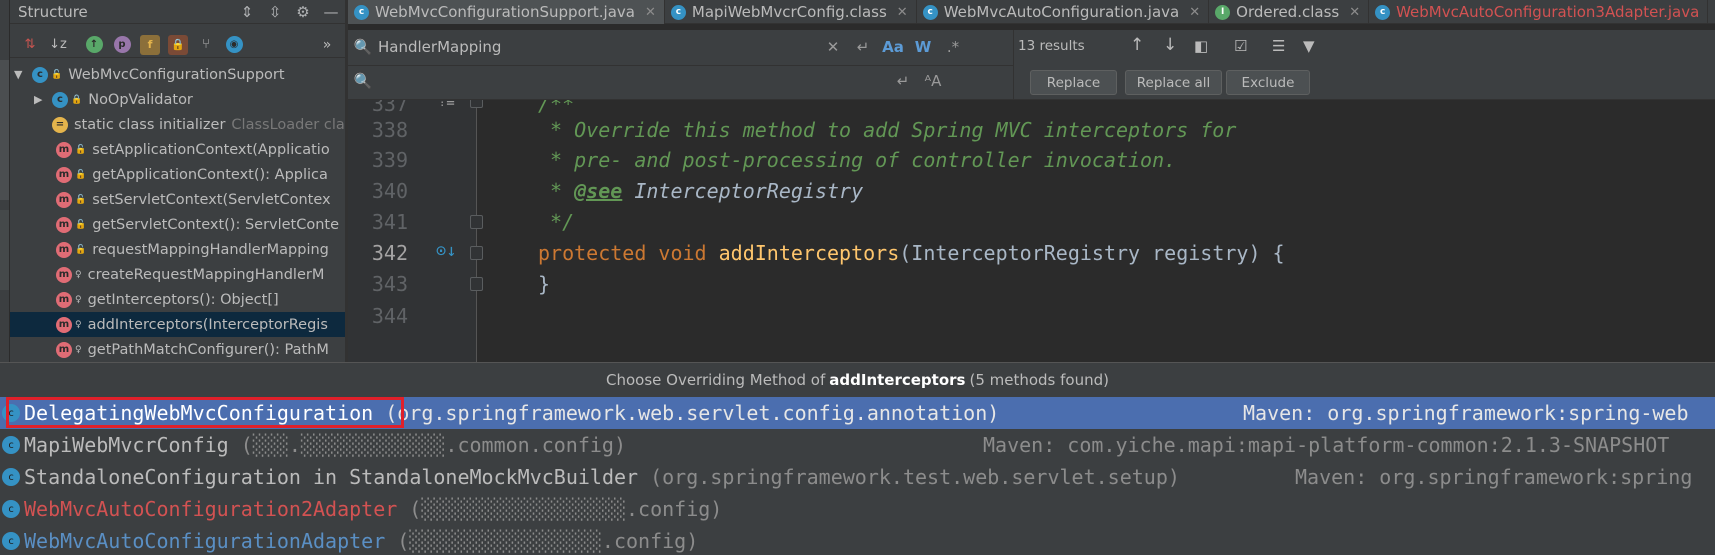 The image size is (1715, 555). What do you see at coordinates (43, 99) in the screenshot?
I see `collapse-arrow-icon: ▶` at bounding box center [43, 99].